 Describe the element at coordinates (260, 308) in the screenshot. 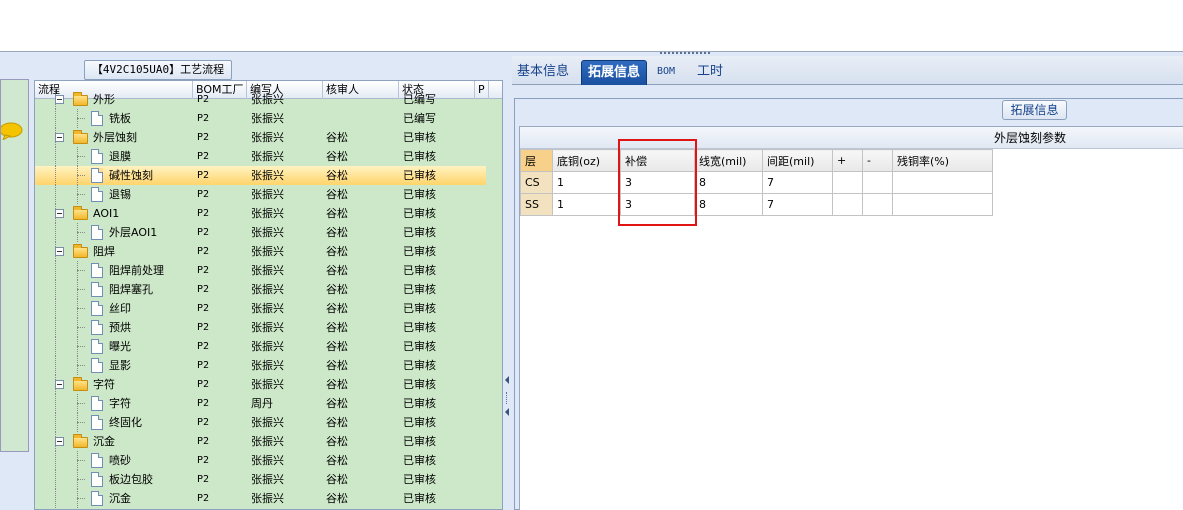

I see `tree-row: 丝印 P2 张振兴 谷松 已审核` at that location.